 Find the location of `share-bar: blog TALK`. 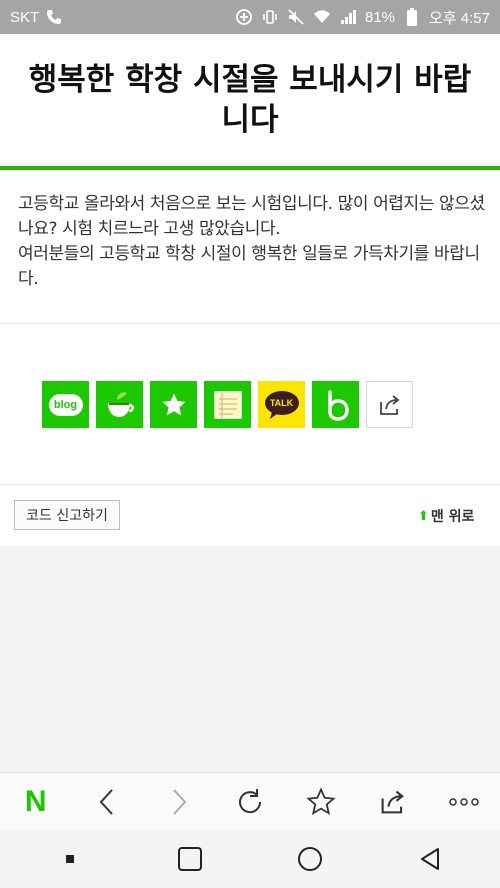

share-bar: blog TALK is located at coordinates (227, 404).